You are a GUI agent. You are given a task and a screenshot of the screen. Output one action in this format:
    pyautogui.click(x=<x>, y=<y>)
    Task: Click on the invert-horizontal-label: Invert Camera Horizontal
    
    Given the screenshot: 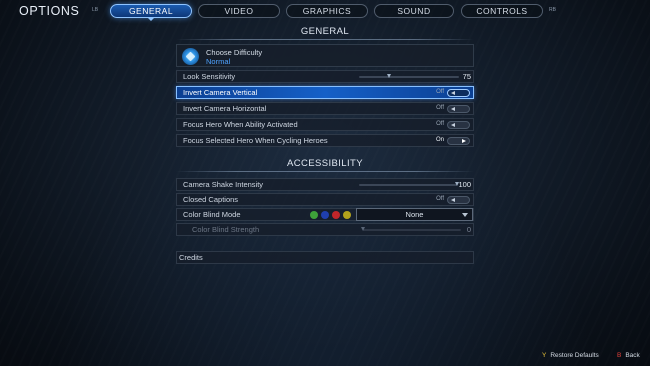 What is the action you would take?
    pyautogui.click(x=225, y=108)
    